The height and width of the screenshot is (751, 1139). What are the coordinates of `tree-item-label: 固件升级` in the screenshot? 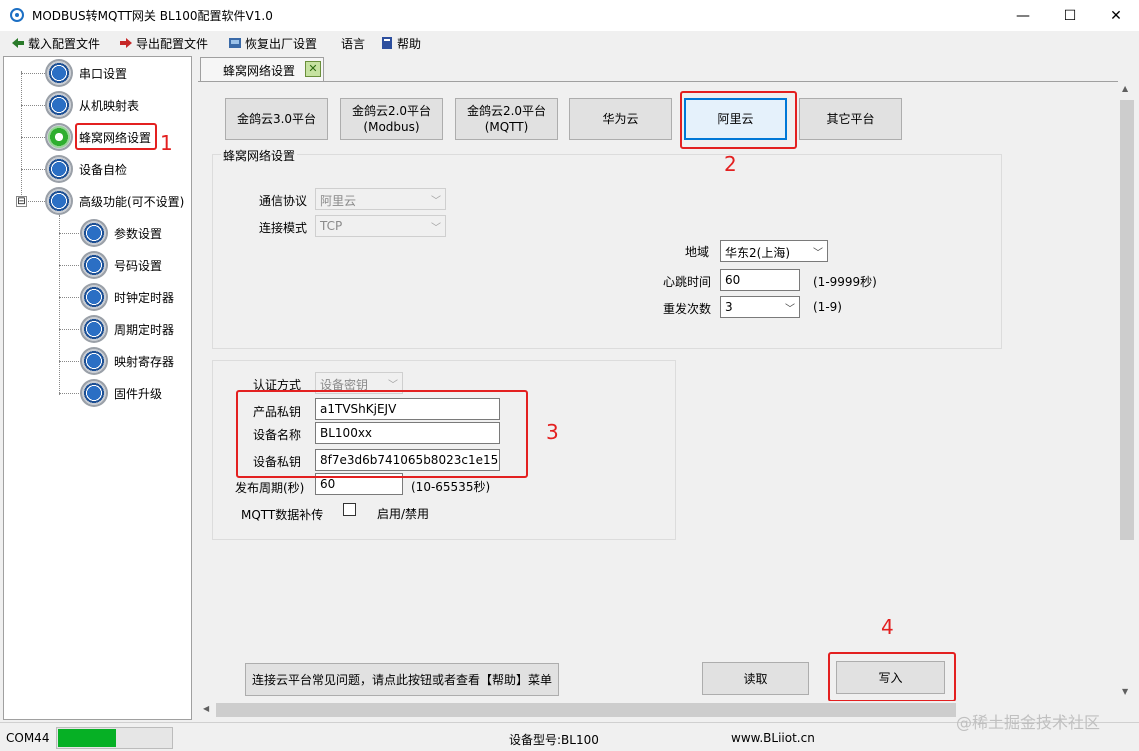 It's located at (138, 394).